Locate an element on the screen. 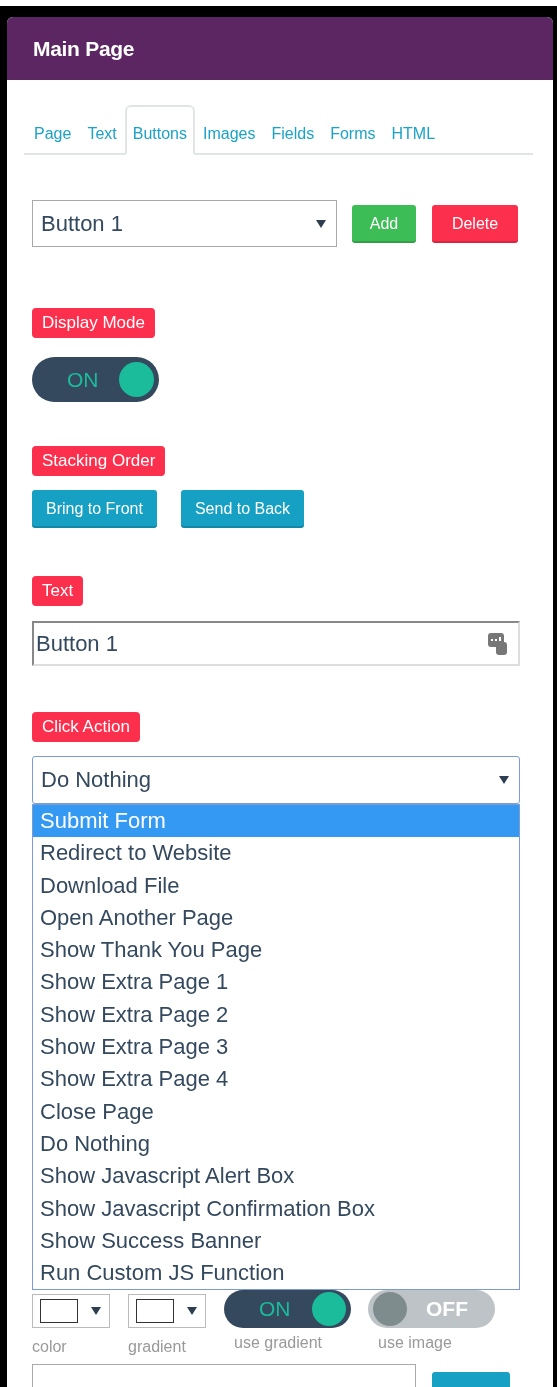 The image size is (557, 1387). control-label: color is located at coordinates (50, 1347).